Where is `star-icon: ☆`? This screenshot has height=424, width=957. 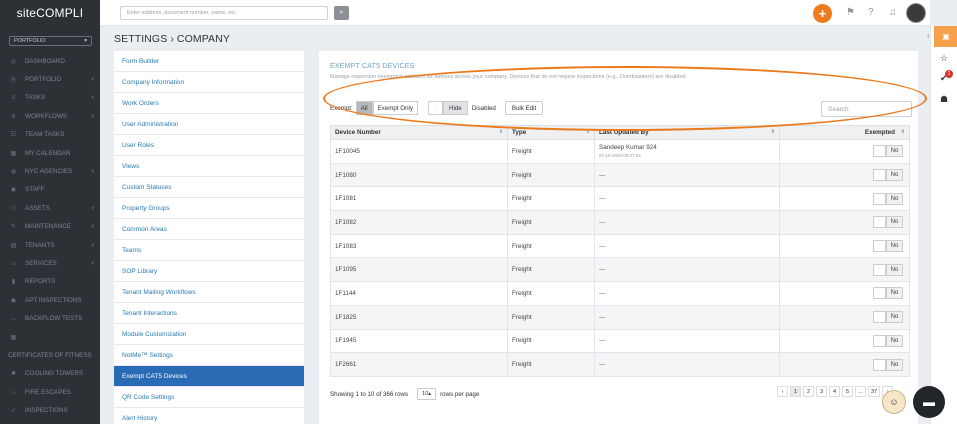
star-icon: ☆ is located at coordinates (944, 58).